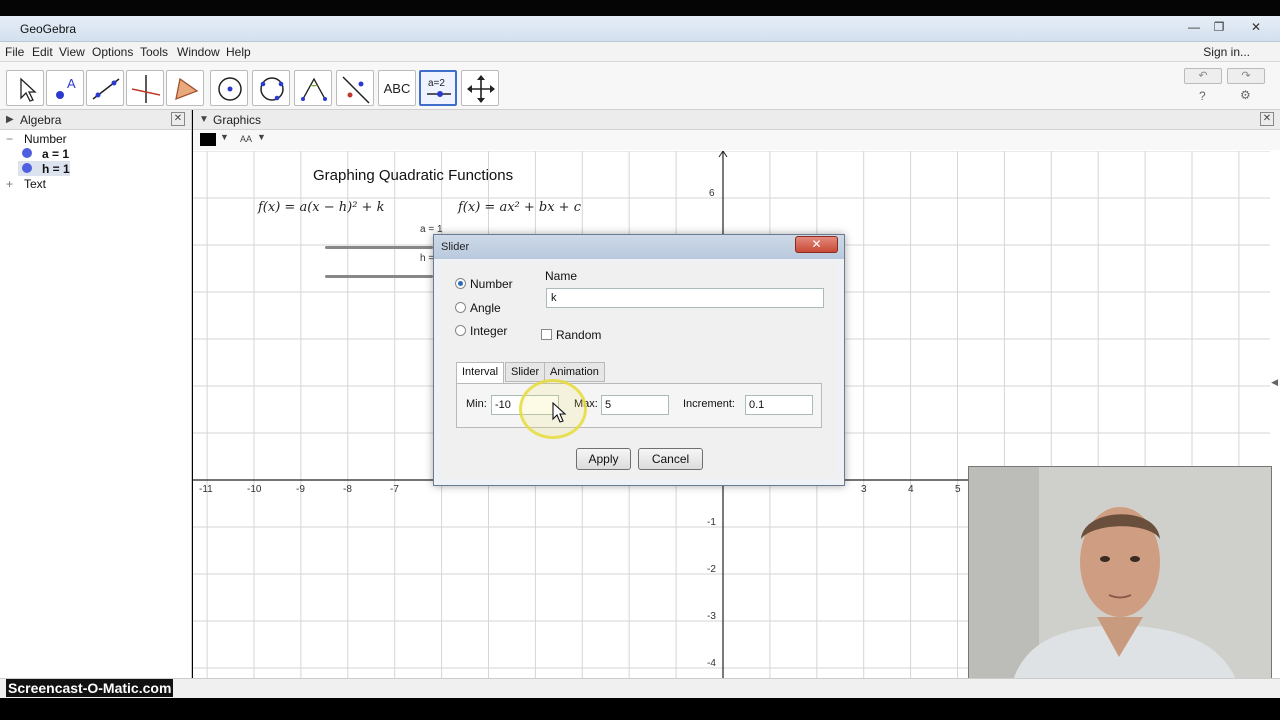 The image size is (1280, 720). I want to click on name-input: k, so click(685, 298).